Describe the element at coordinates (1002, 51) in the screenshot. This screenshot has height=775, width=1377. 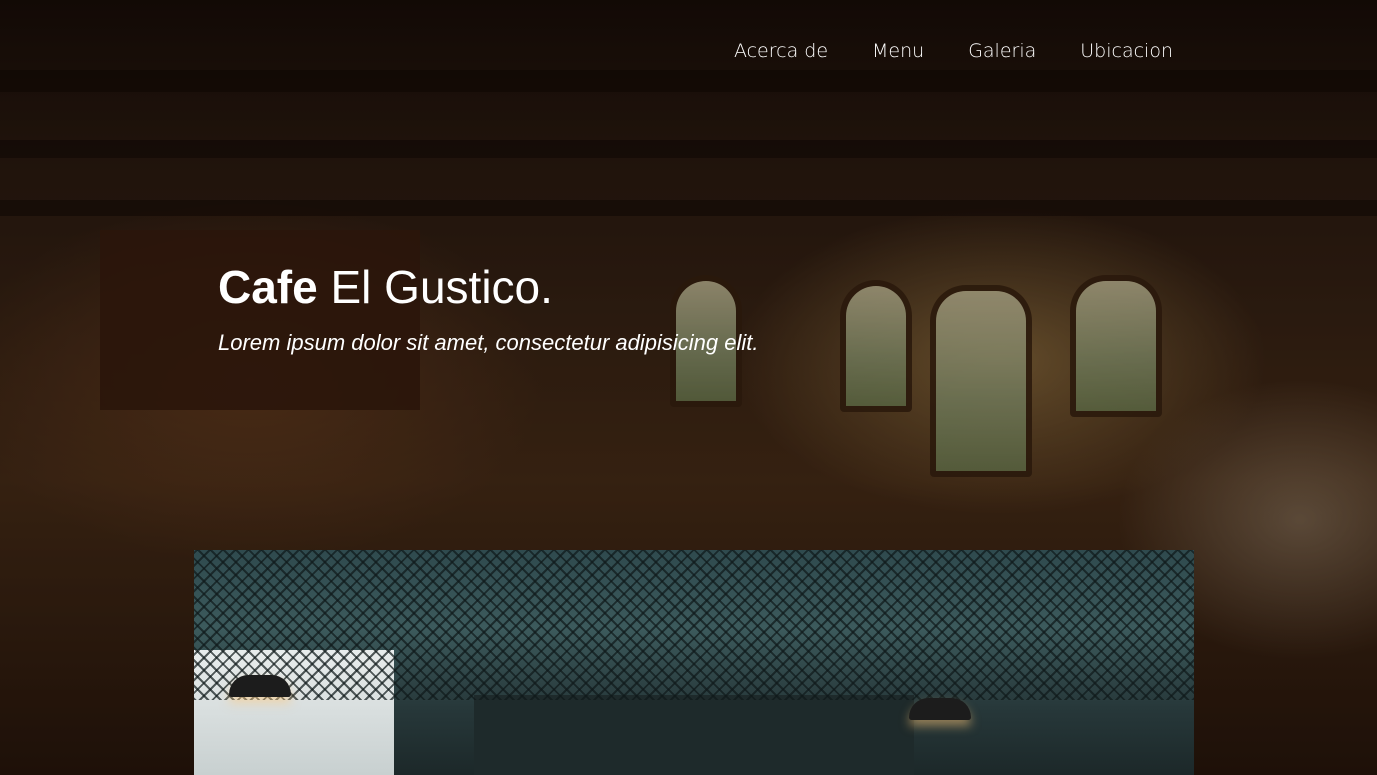
I see `nav-link-galeria: Galeria` at that location.